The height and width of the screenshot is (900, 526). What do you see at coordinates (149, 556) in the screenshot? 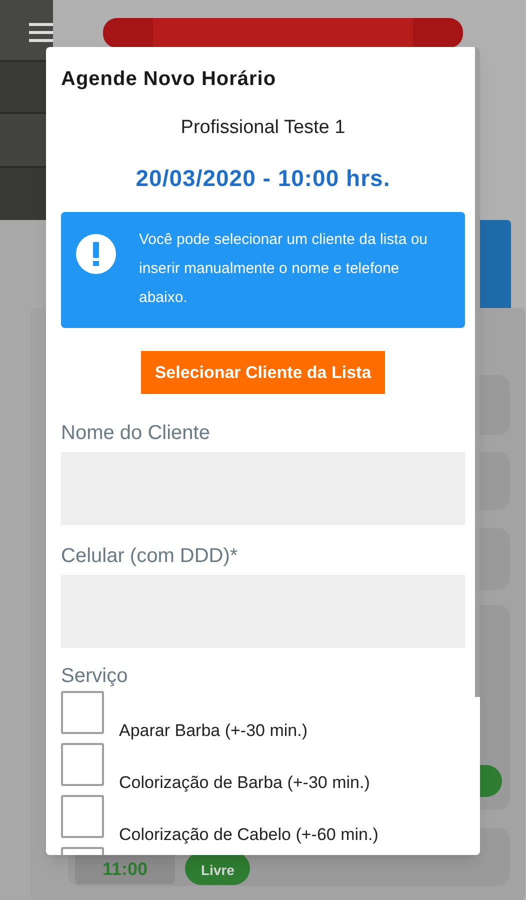
I see `field-label: Celular (com DDD)*` at bounding box center [149, 556].